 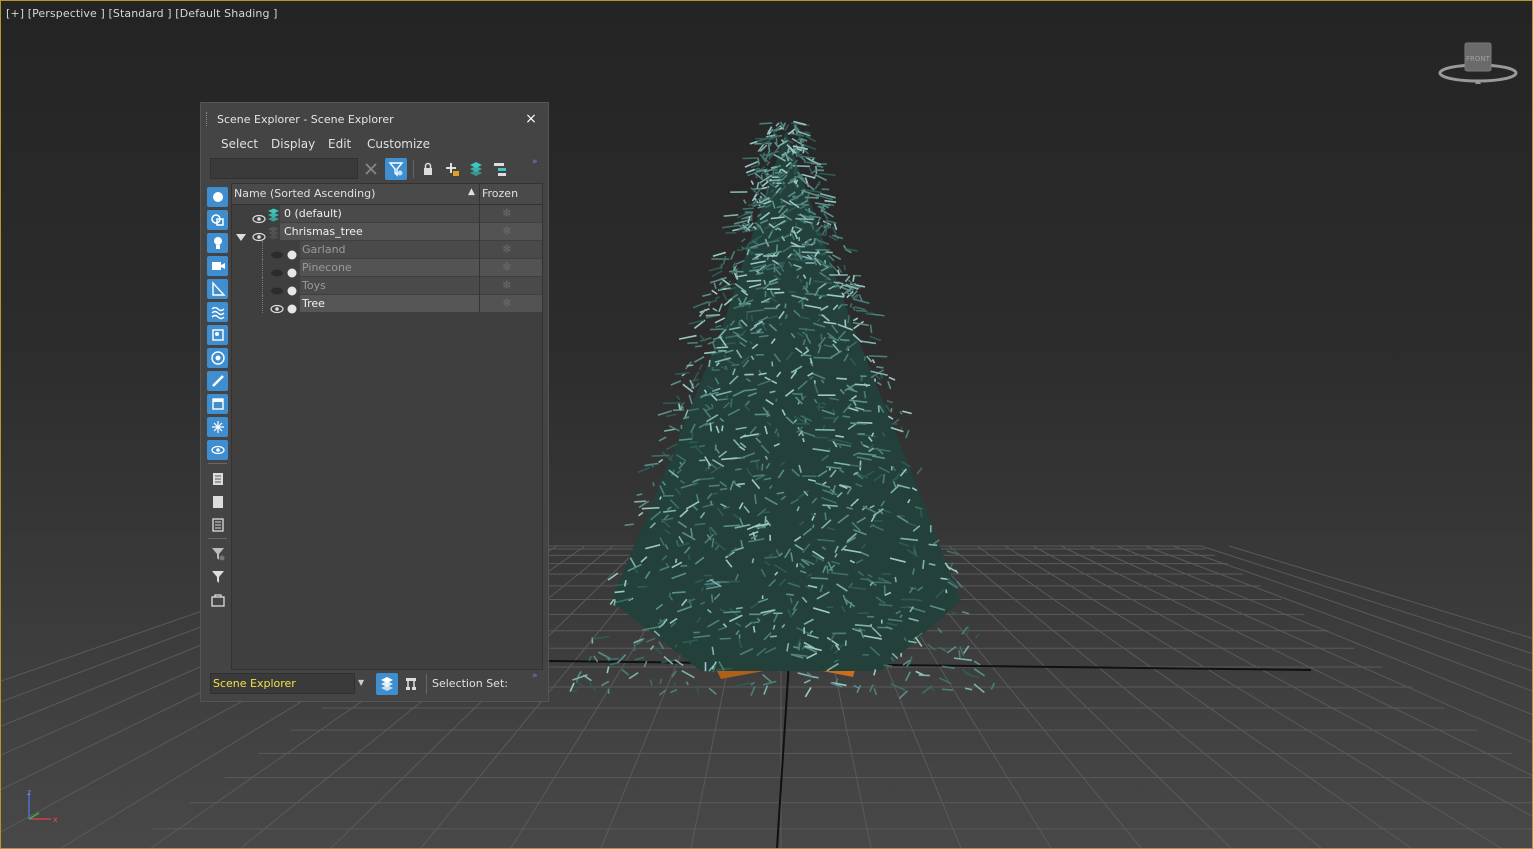 What do you see at coordinates (217, 266) in the screenshot?
I see `cameras-filter-icon` at bounding box center [217, 266].